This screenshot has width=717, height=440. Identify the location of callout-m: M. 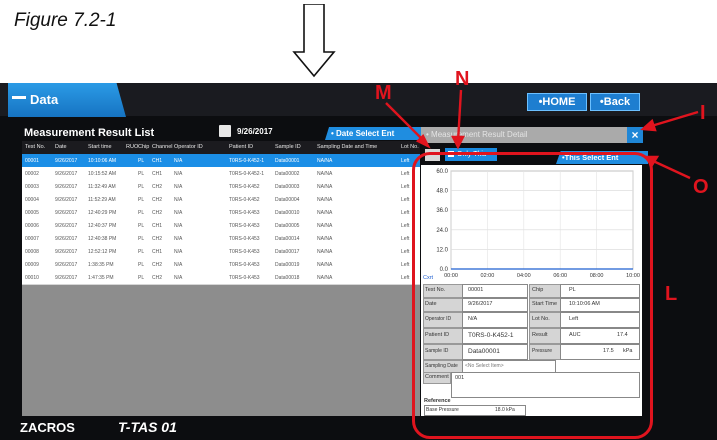
(383, 93).